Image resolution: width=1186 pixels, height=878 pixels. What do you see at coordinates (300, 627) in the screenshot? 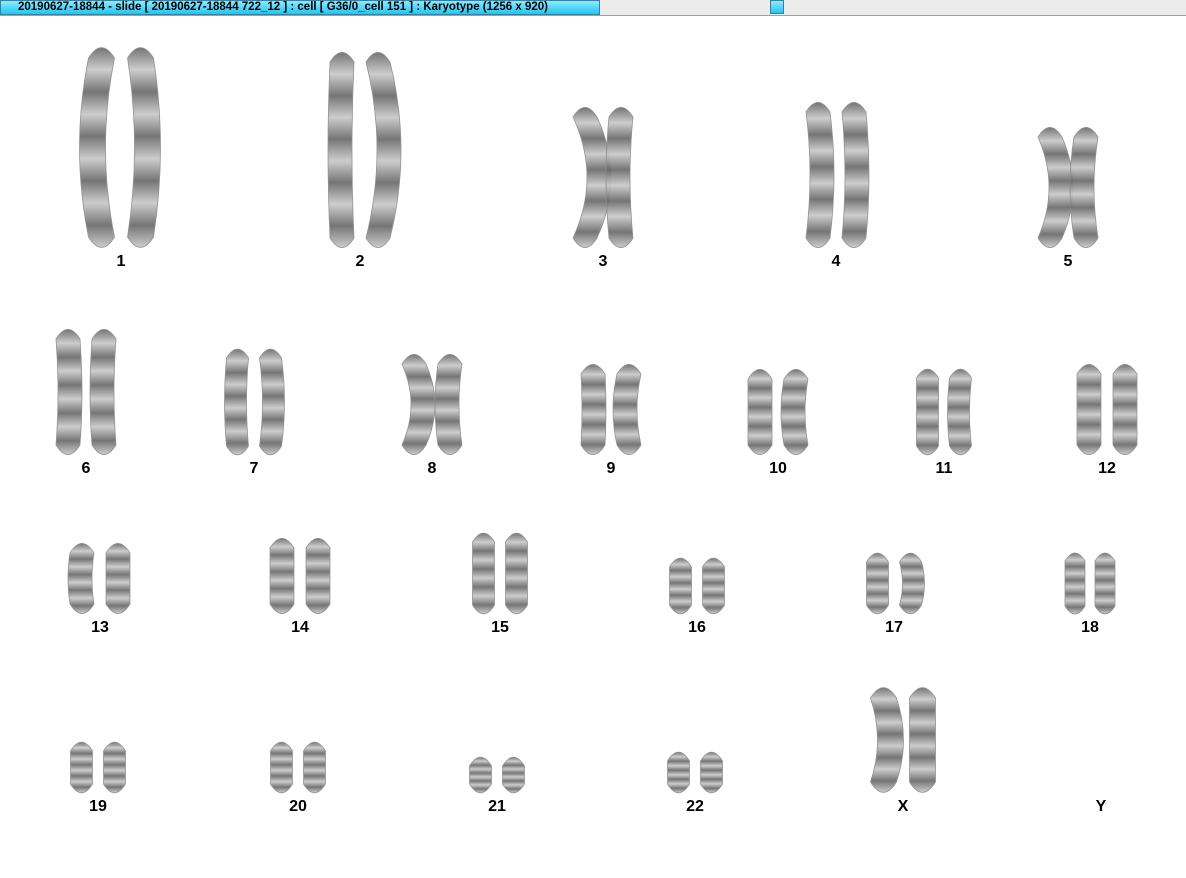
I see `chromosome-label: 14` at bounding box center [300, 627].